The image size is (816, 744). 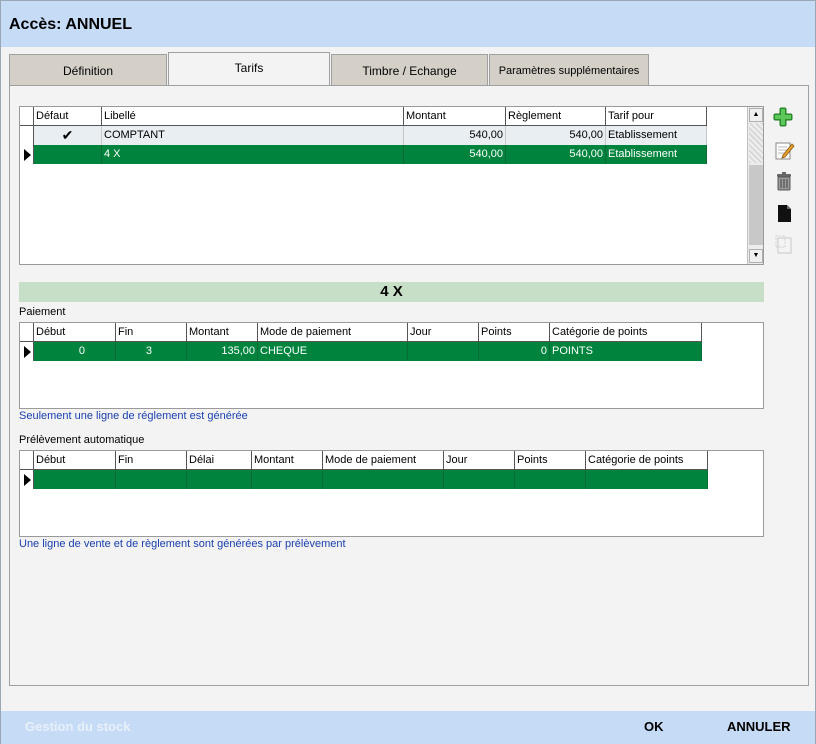 What do you see at coordinates (287, 479) in the screenshot?
I see `cell-montant` at bounding box center [287, 479].